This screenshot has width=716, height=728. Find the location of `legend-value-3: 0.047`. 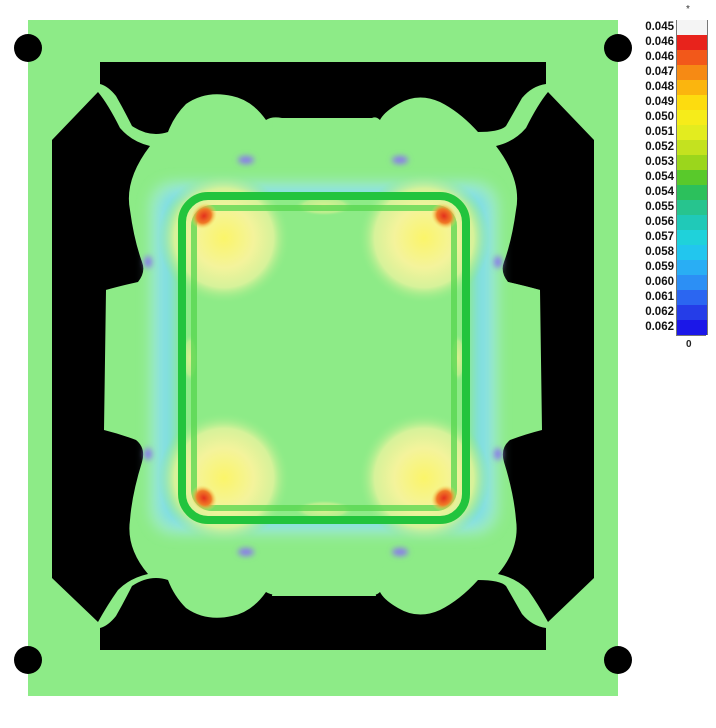

legend-value-3: 0.047 is located at coordinates (659, 72).